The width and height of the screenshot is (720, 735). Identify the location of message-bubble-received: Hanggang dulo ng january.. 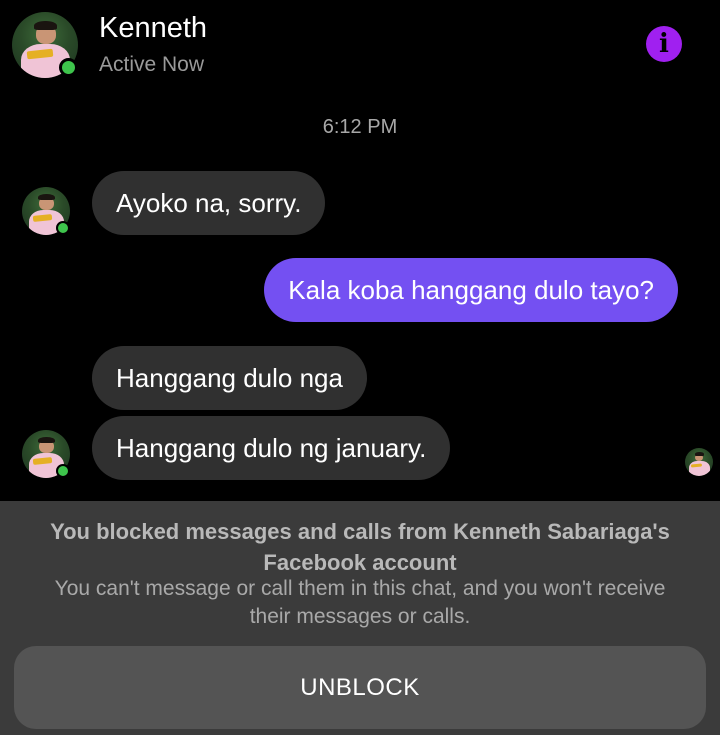
(271, 448).